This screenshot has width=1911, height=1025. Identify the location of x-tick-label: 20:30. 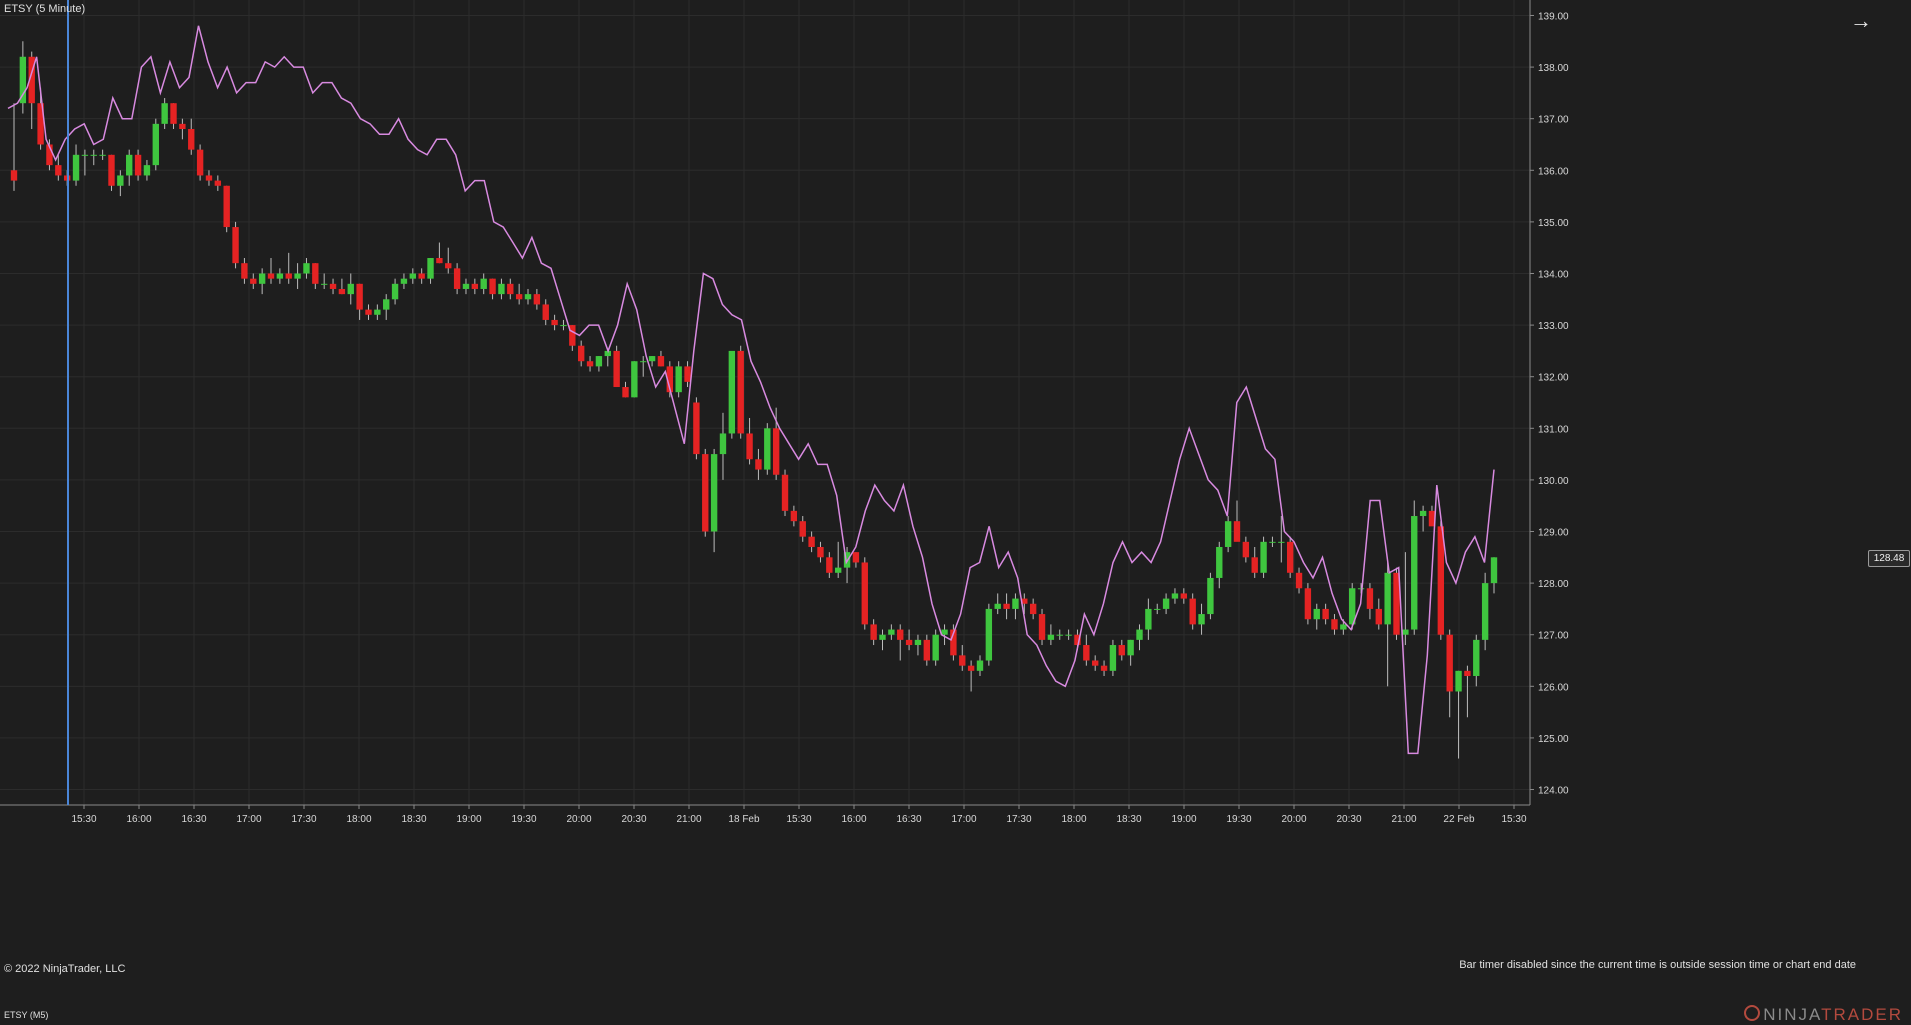
(1348, 819).